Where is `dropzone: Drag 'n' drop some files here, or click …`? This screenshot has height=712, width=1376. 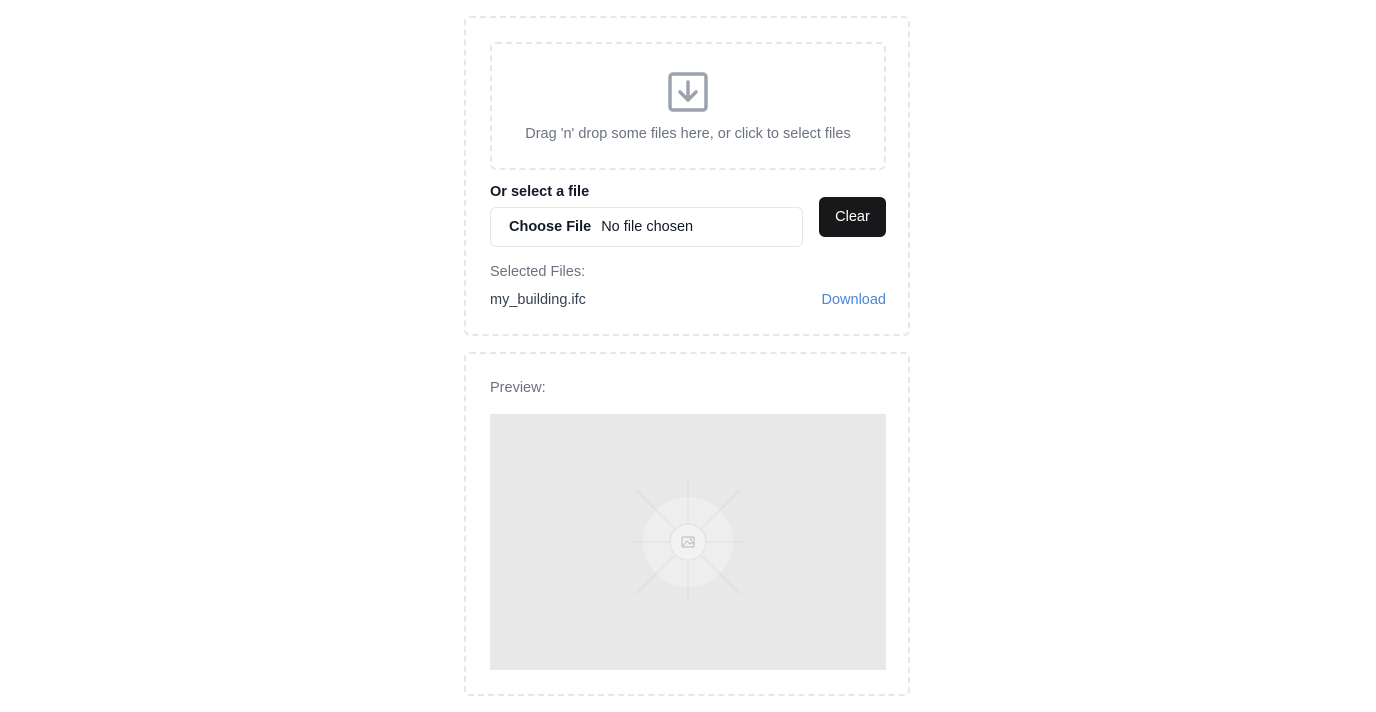 dropzone: Drag 'n' drop some files here, or click … is located at coordinates (688, 106).